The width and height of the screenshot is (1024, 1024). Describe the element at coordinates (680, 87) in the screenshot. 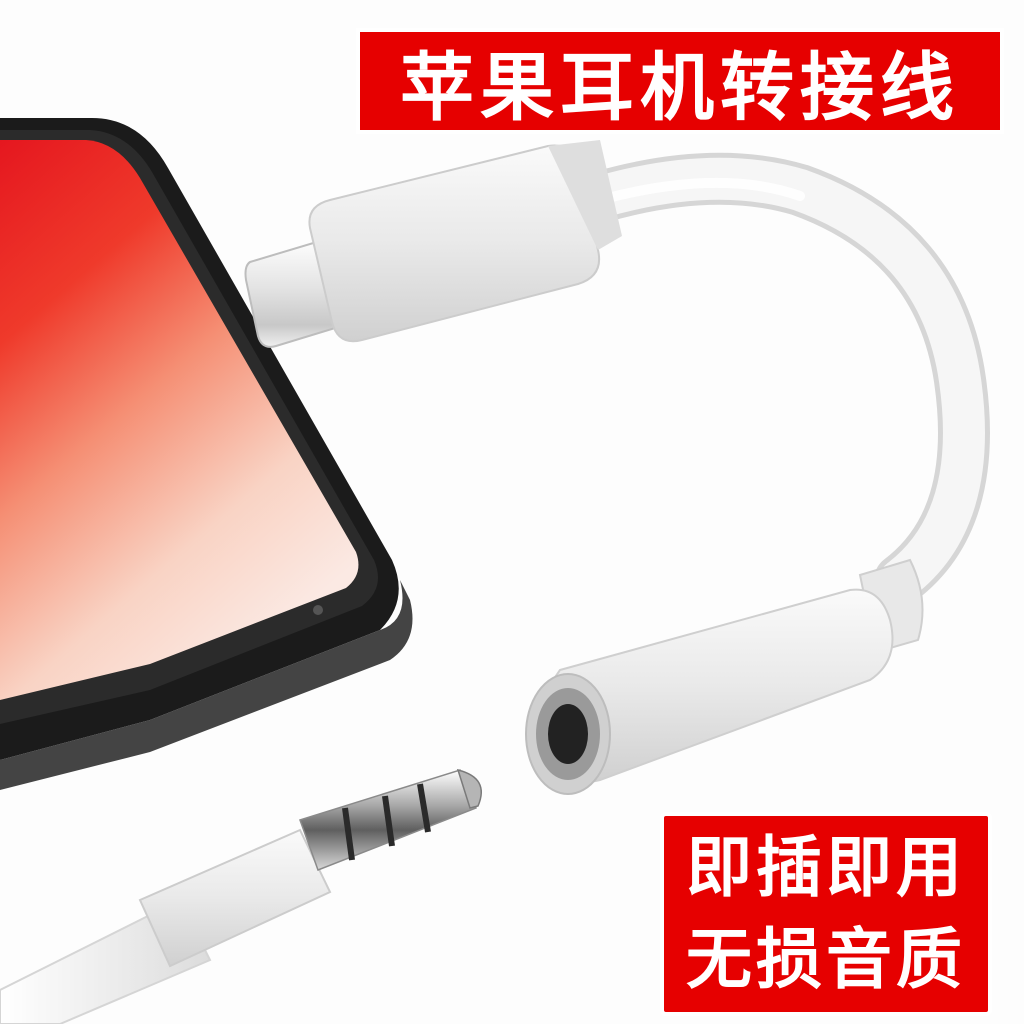

I see `product-title: 苹果耳机转接线` at that location.